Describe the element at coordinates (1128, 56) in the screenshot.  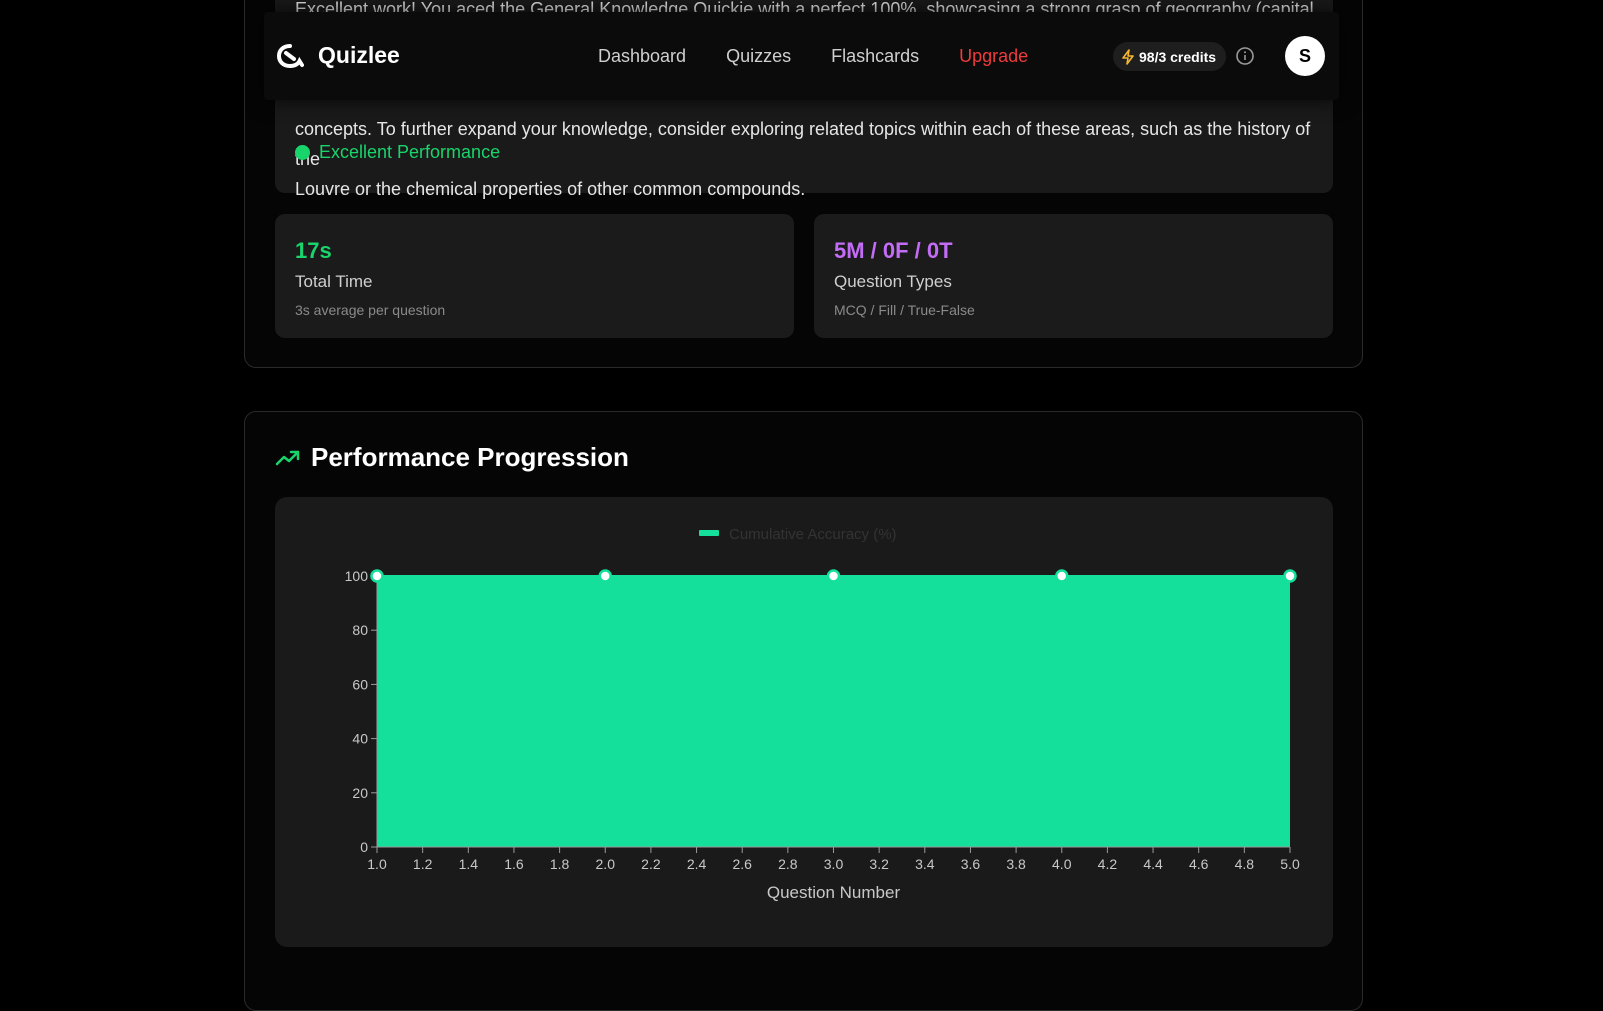
I see `lightning-icon` at that location.